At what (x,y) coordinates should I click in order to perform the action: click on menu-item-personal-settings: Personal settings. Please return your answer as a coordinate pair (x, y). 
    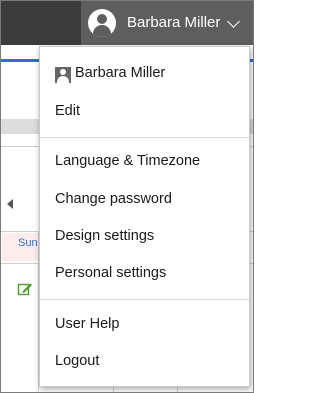
    Looking at the image, I should click on (144, 274).